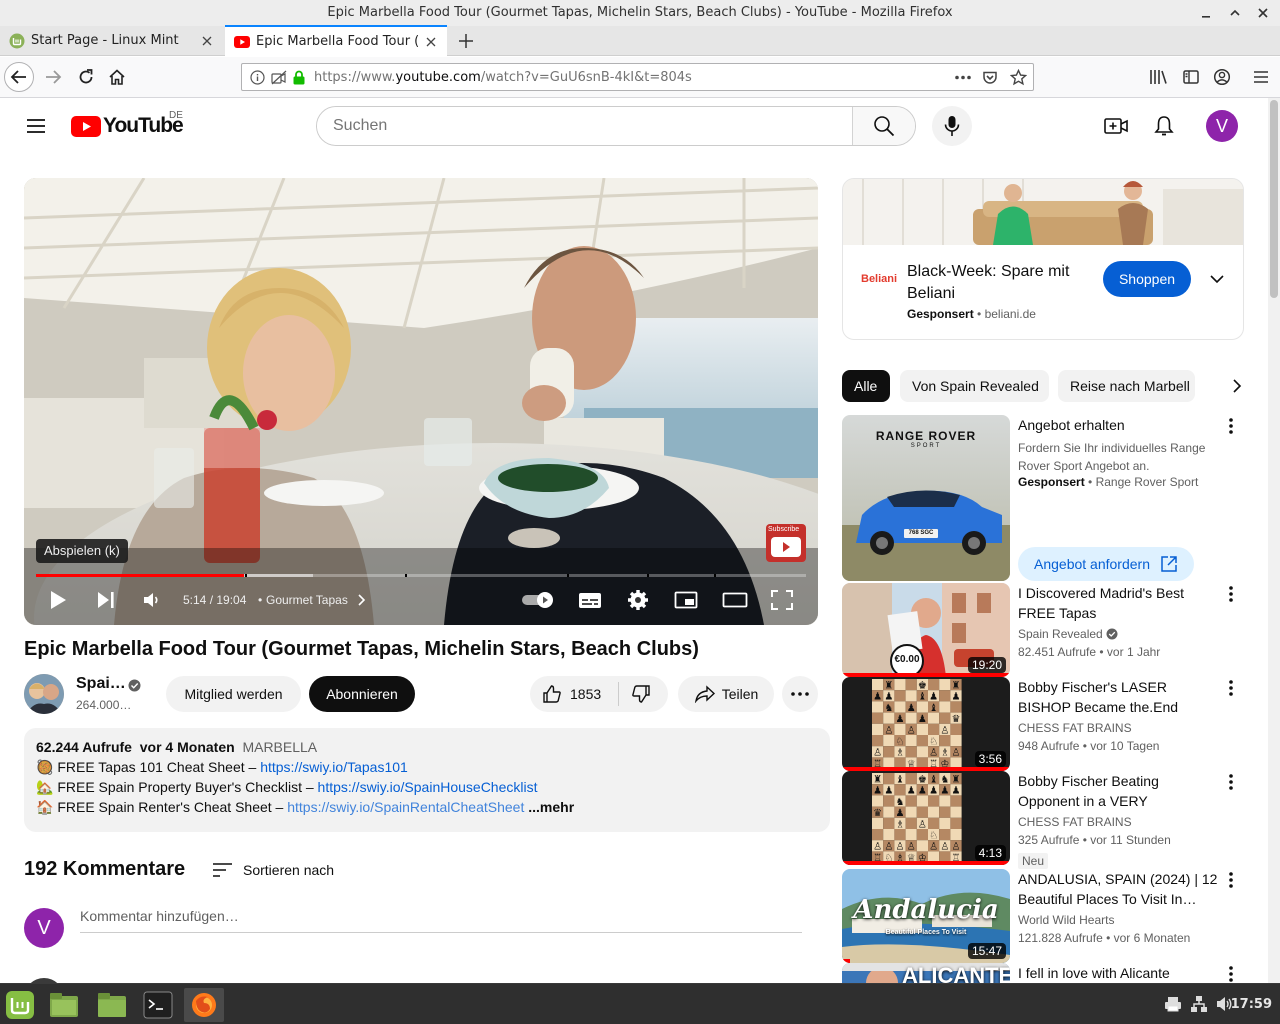 The width and height of the screenshot is (1280, 1024). Describe the element at coordinates (112, 41) in the screenshot. I see `tab-start-page: Start Page - Linux Mint` at that location.